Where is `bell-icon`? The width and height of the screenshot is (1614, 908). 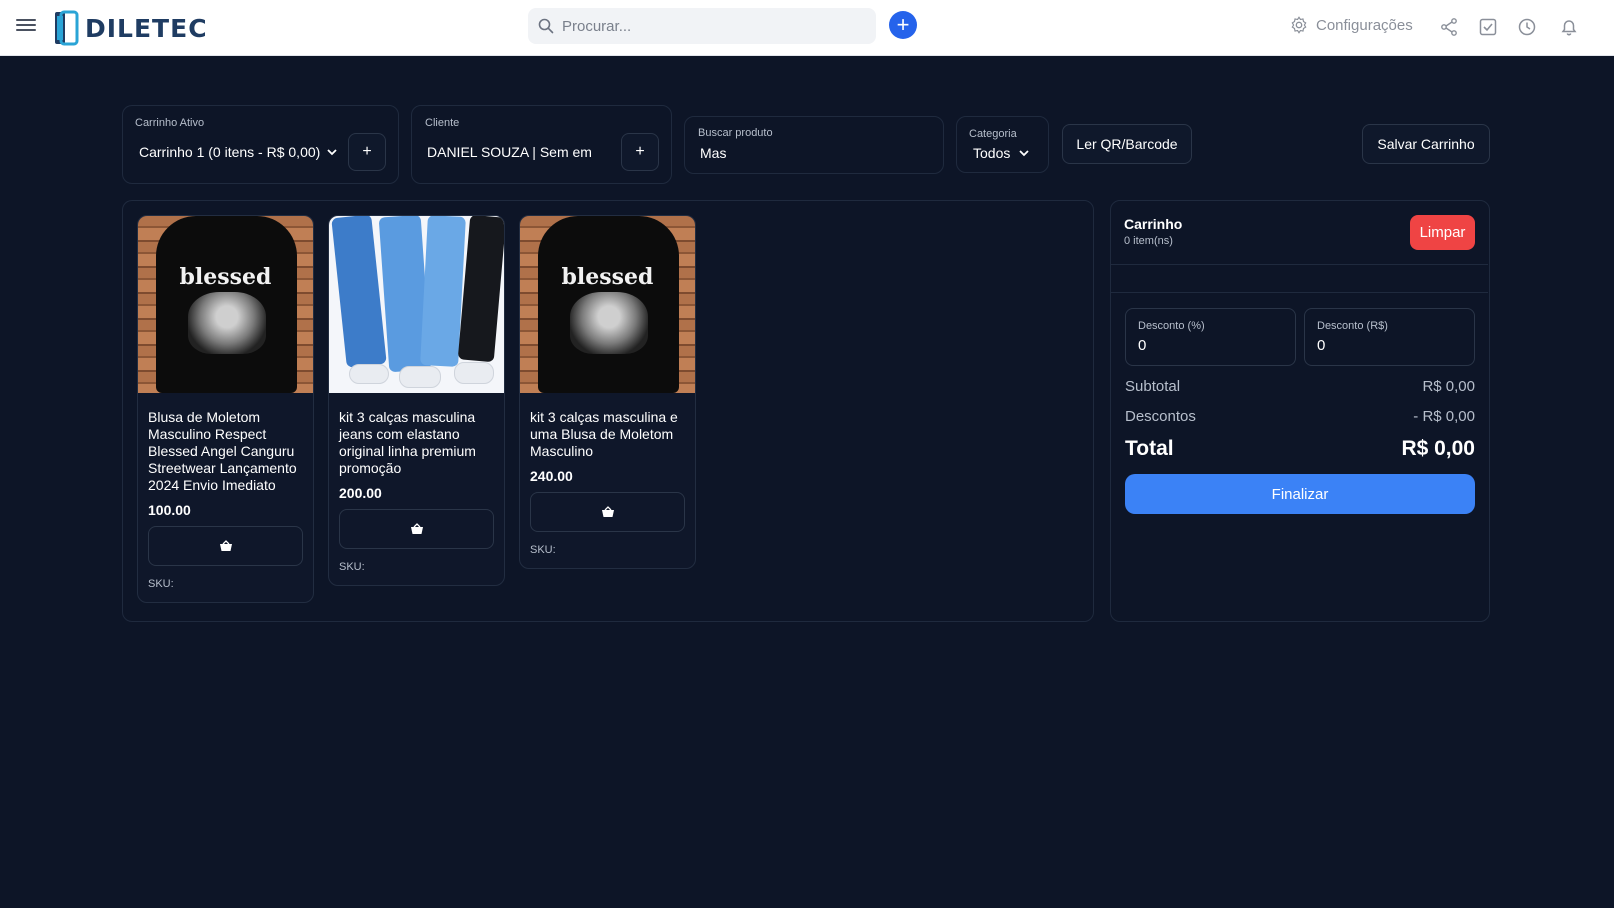
bell-icon is located at coordinates (1569, 27).